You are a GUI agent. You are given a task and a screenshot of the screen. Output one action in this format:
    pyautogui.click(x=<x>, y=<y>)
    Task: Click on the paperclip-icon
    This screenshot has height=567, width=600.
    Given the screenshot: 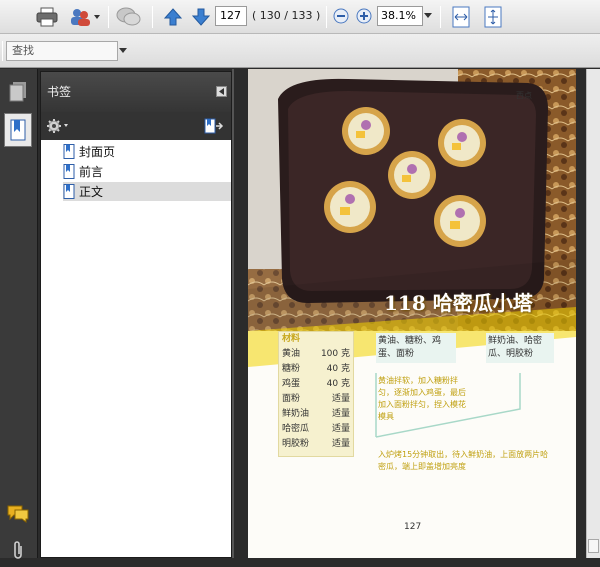 What is the action you would take?
    pyautogui.click(x=18, y=550)
    